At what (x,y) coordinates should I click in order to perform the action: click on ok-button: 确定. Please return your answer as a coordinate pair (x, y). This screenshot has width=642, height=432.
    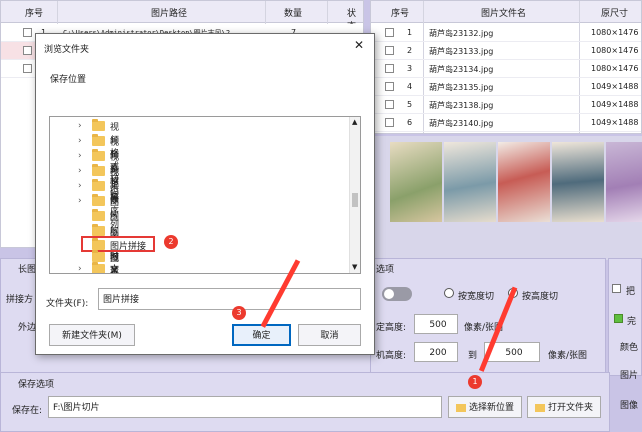
    Looking at the image, I should click on (261, 335).